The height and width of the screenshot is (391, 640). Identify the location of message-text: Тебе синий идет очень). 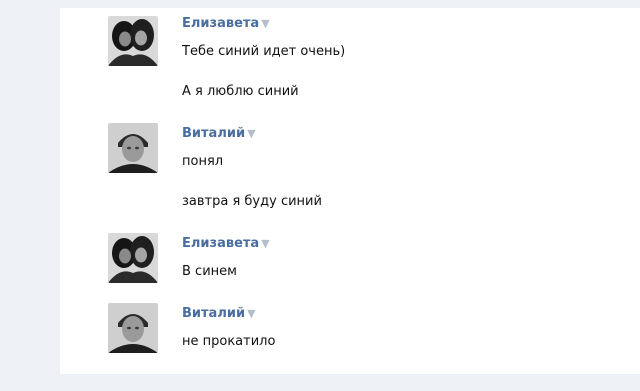
(264, 51).